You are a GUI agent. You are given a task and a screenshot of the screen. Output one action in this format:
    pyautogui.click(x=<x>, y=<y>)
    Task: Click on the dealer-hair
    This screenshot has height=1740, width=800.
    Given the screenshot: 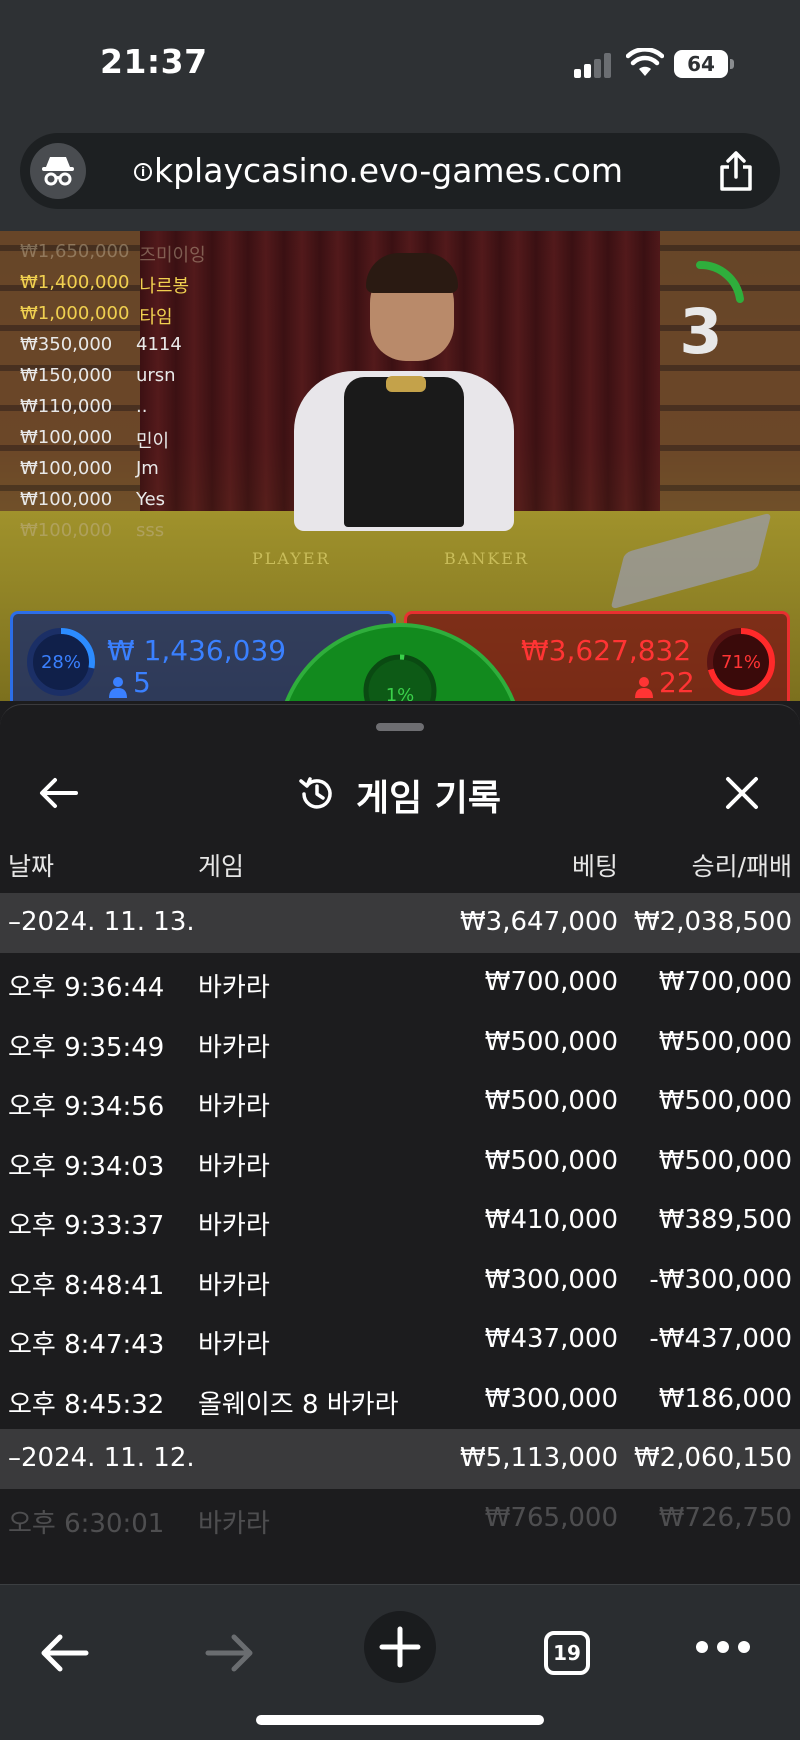 What is the action you would take?
    pyautogui.click(x=412, y=273)
    